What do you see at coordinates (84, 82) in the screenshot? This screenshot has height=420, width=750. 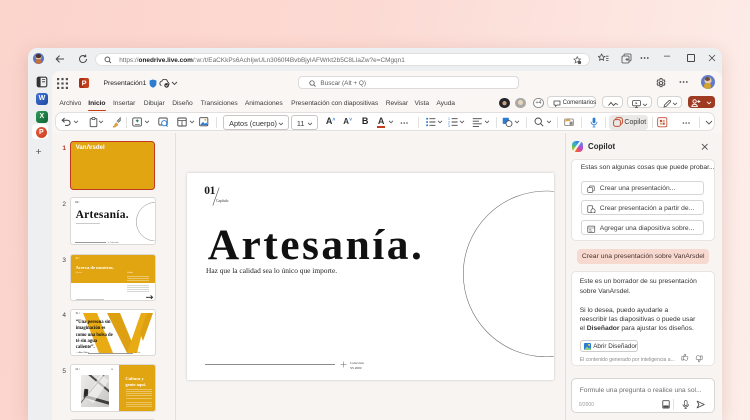 I see `svg-text: P` at bounding box center [84, 82].